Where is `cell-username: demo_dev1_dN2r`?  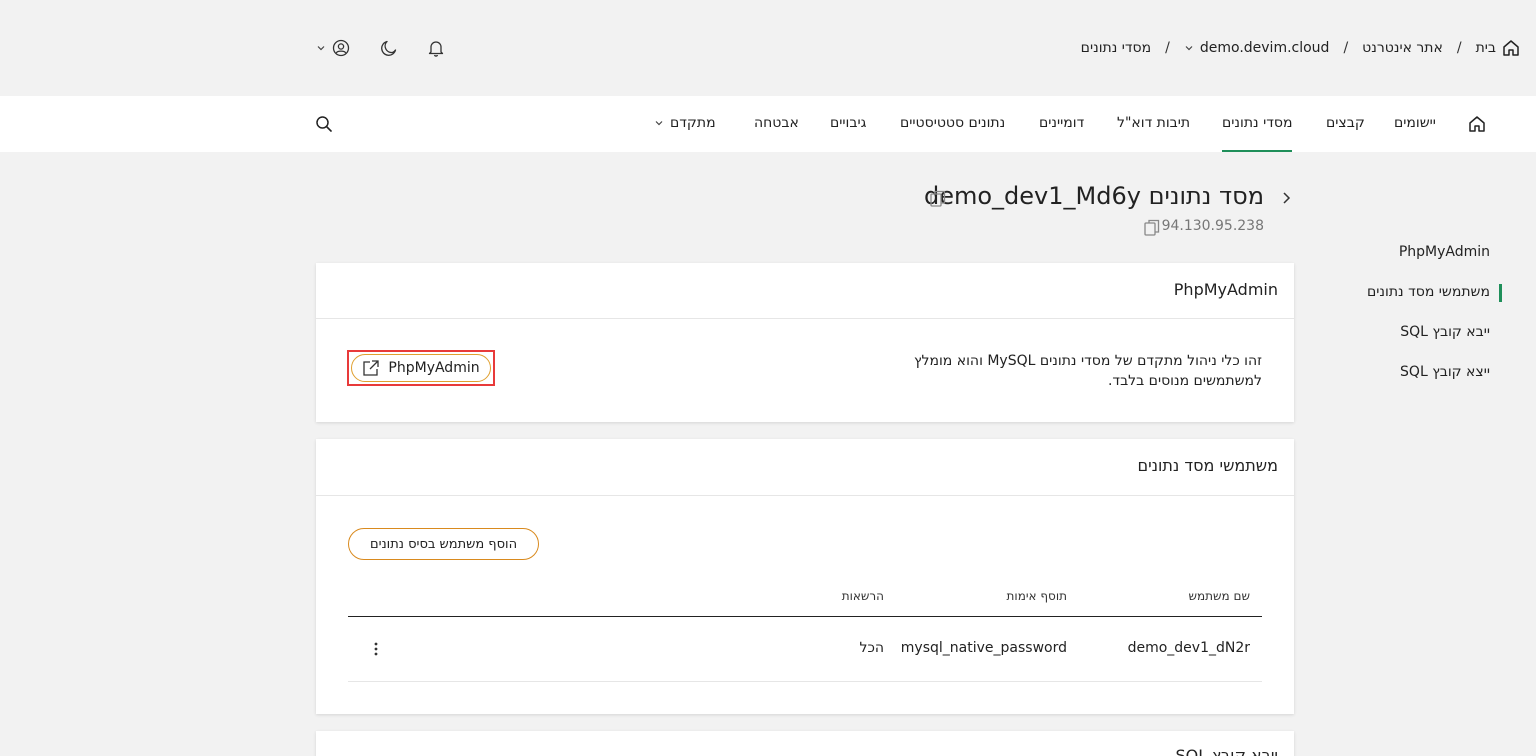 cell-username: demo_dev1_dN2r is located at coordinates (1188, 648).